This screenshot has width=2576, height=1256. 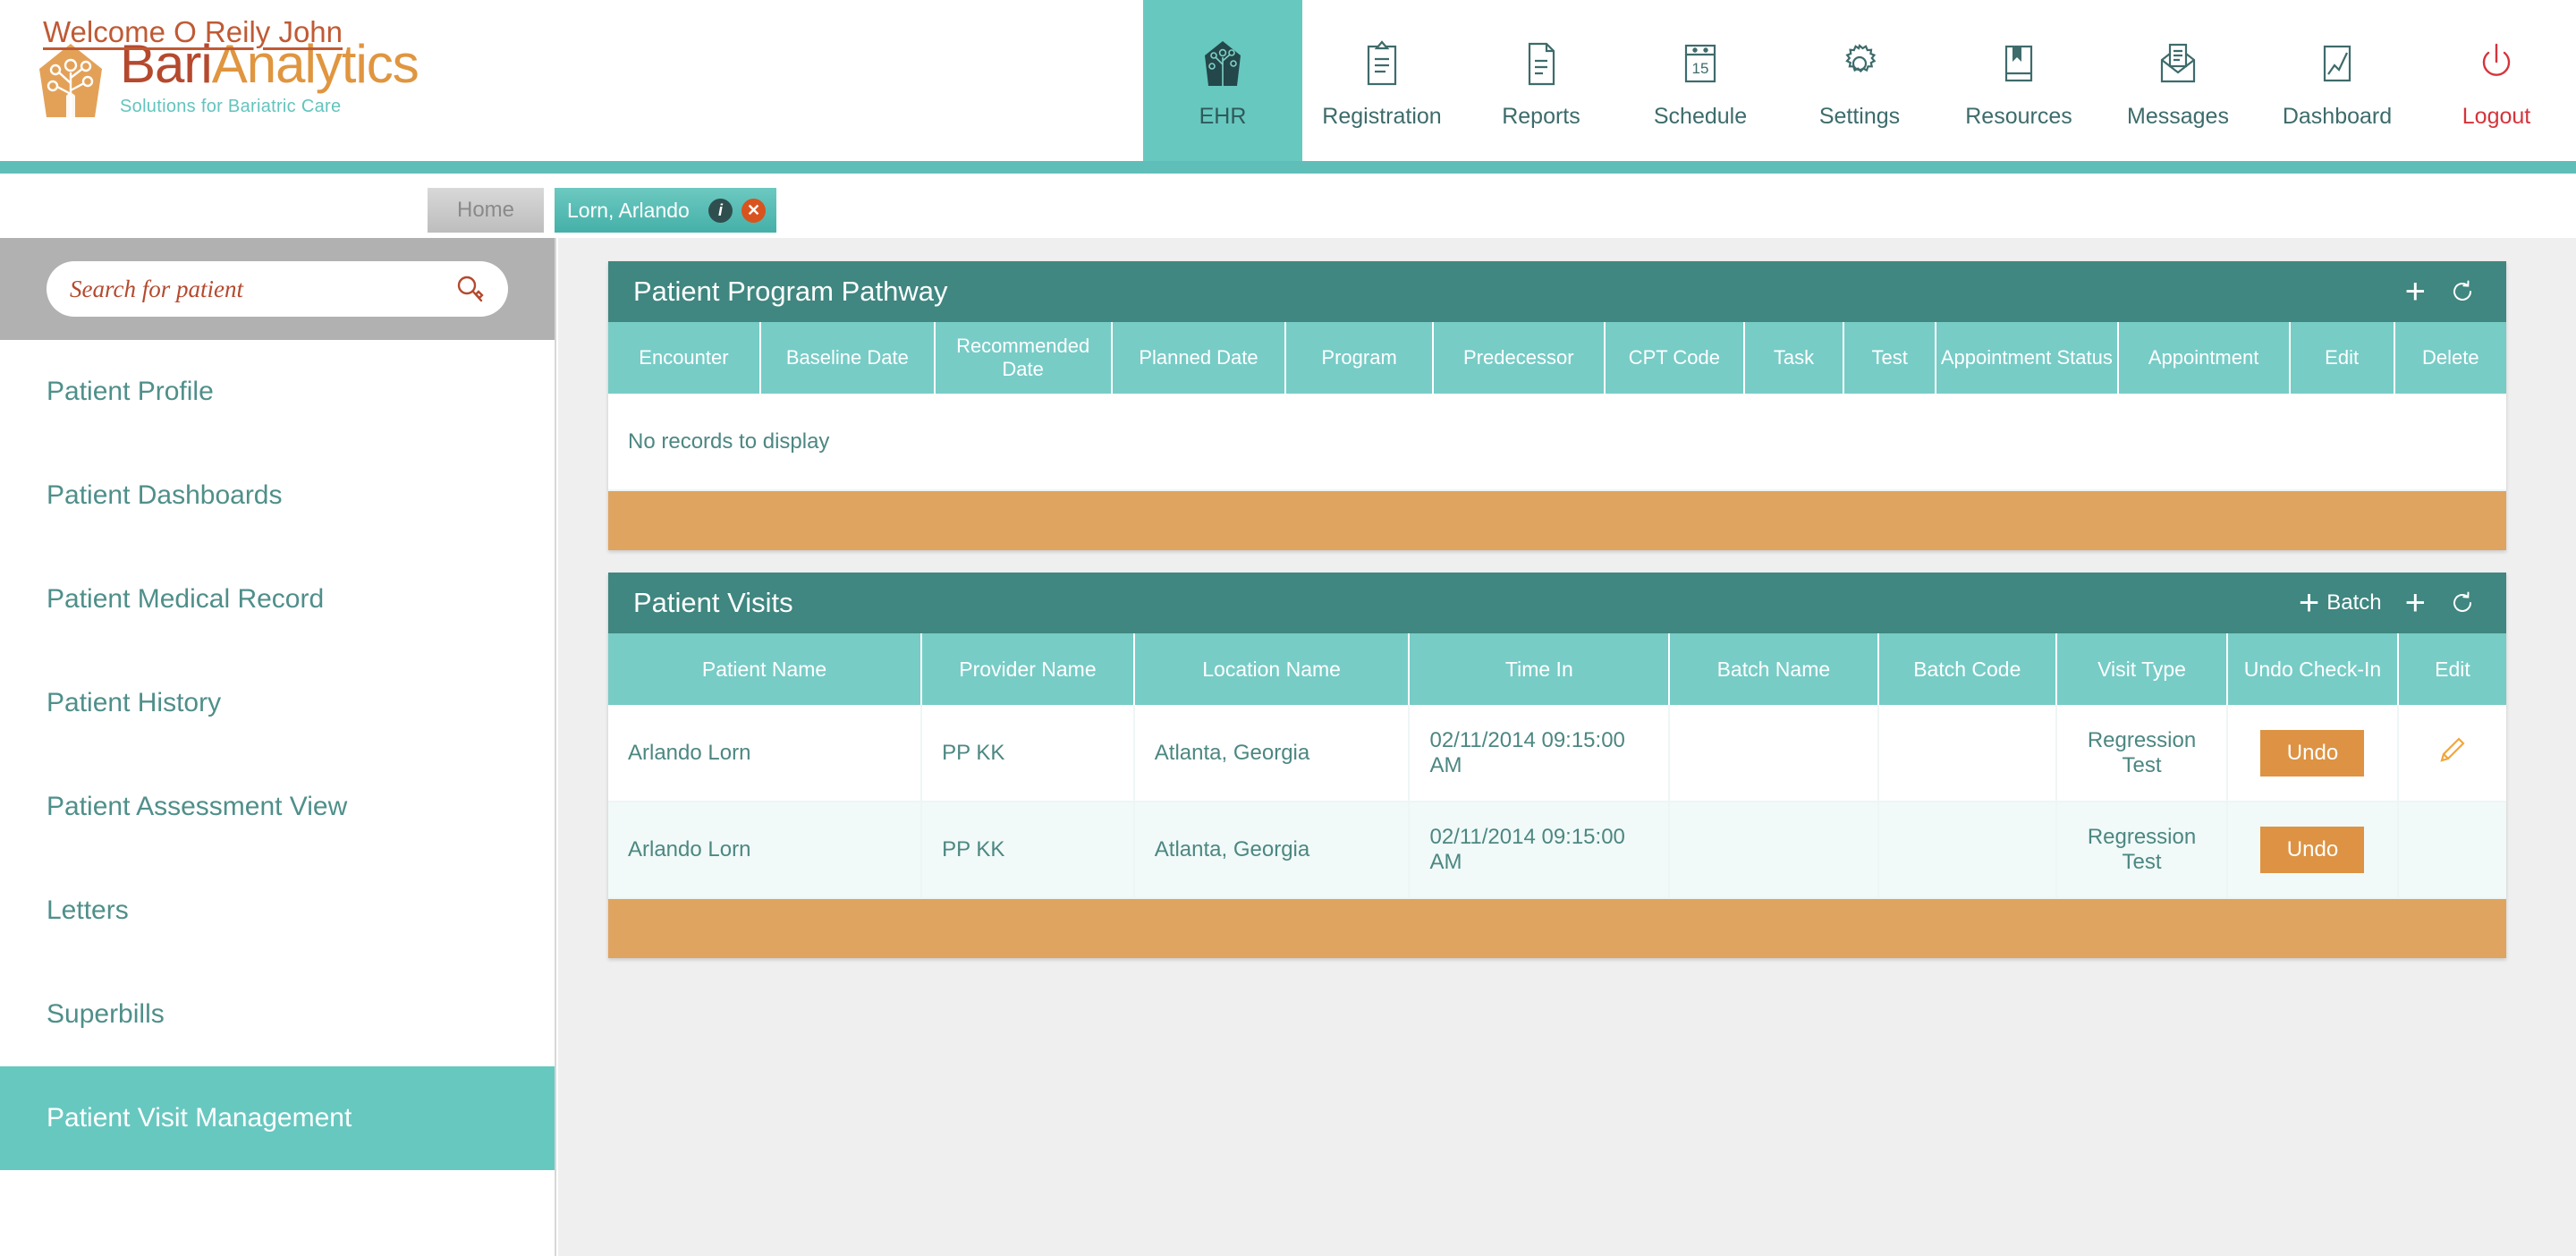 What do you see at coordinates (1794, 358) in the screenshot?
I see `pathway-col-task: Task` at bounding box center [1794, 358].